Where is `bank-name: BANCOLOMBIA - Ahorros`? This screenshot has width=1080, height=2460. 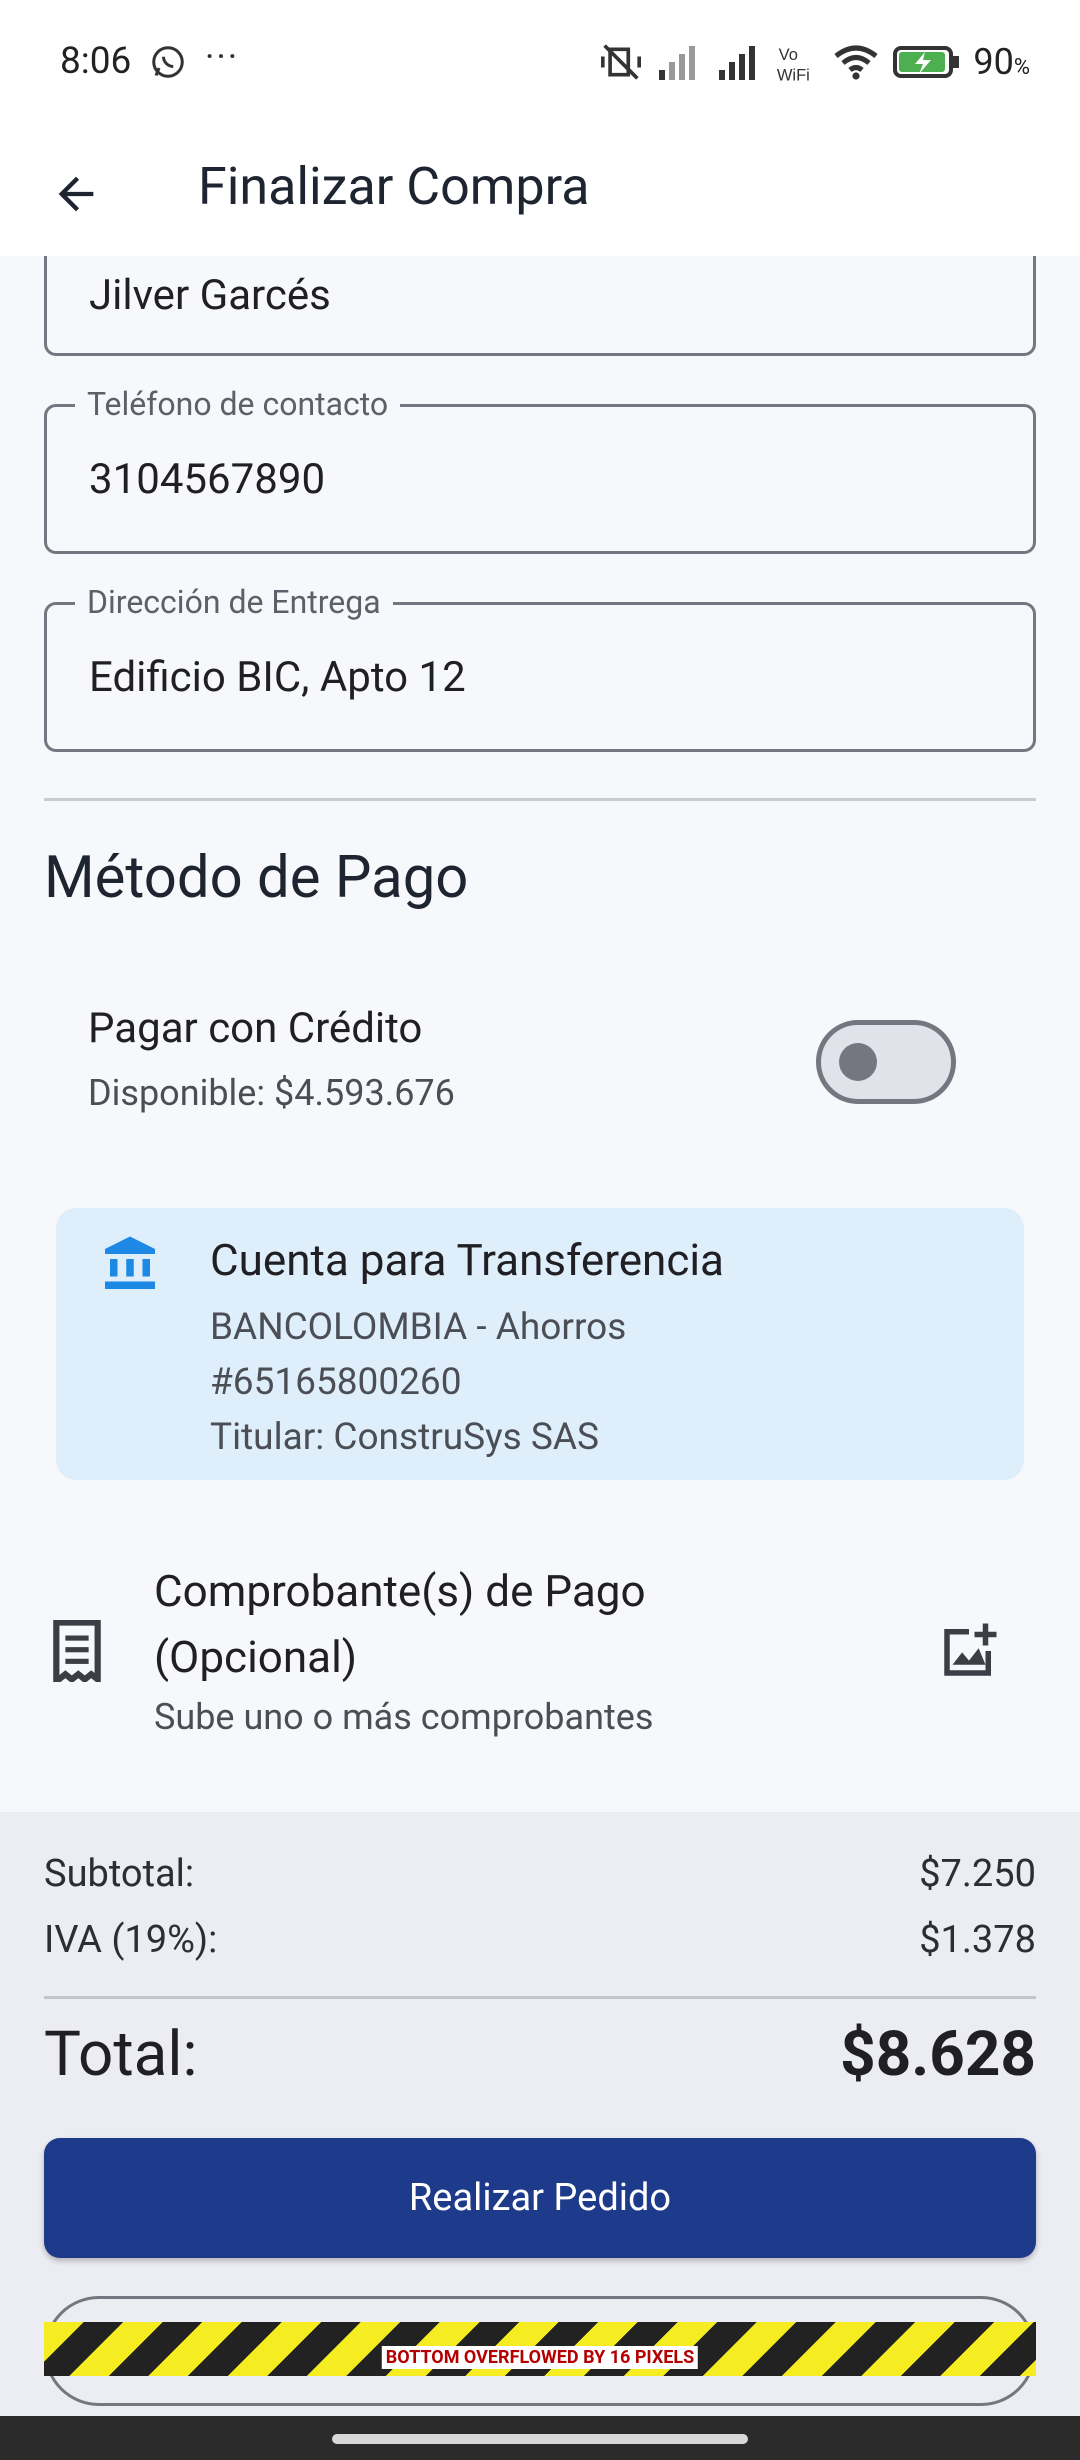 bank-name: BANCOLOMBIA - Ahorros is located at coordinates (418, 1327).